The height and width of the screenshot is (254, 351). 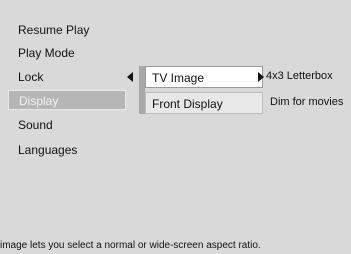 I want to click on menu-item-languages: Languages, so click(x=67, y=150).